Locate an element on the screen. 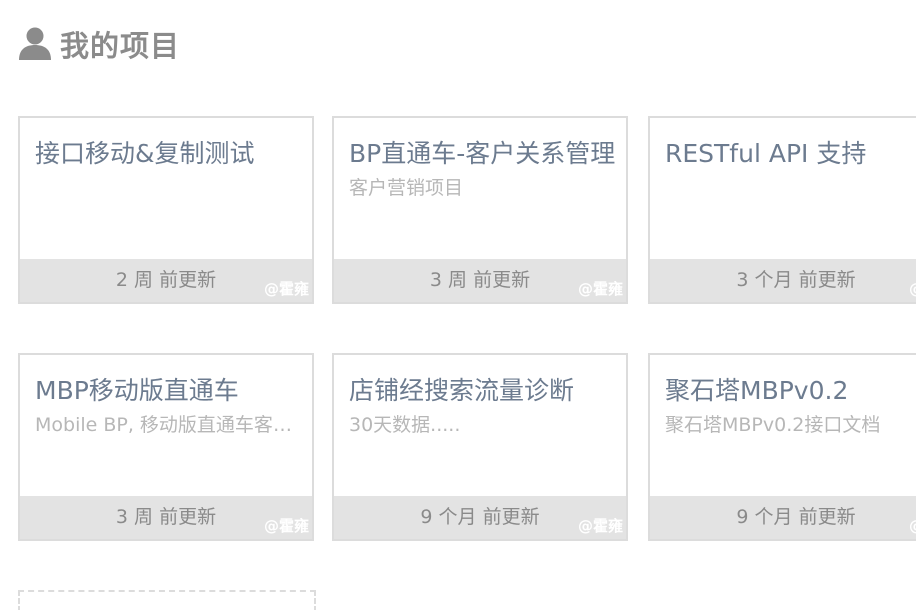 This screenshot has height=610, width=916. project-description: Mobile BP, 移动版直通车客户端 is located at coordinates (168, 425).